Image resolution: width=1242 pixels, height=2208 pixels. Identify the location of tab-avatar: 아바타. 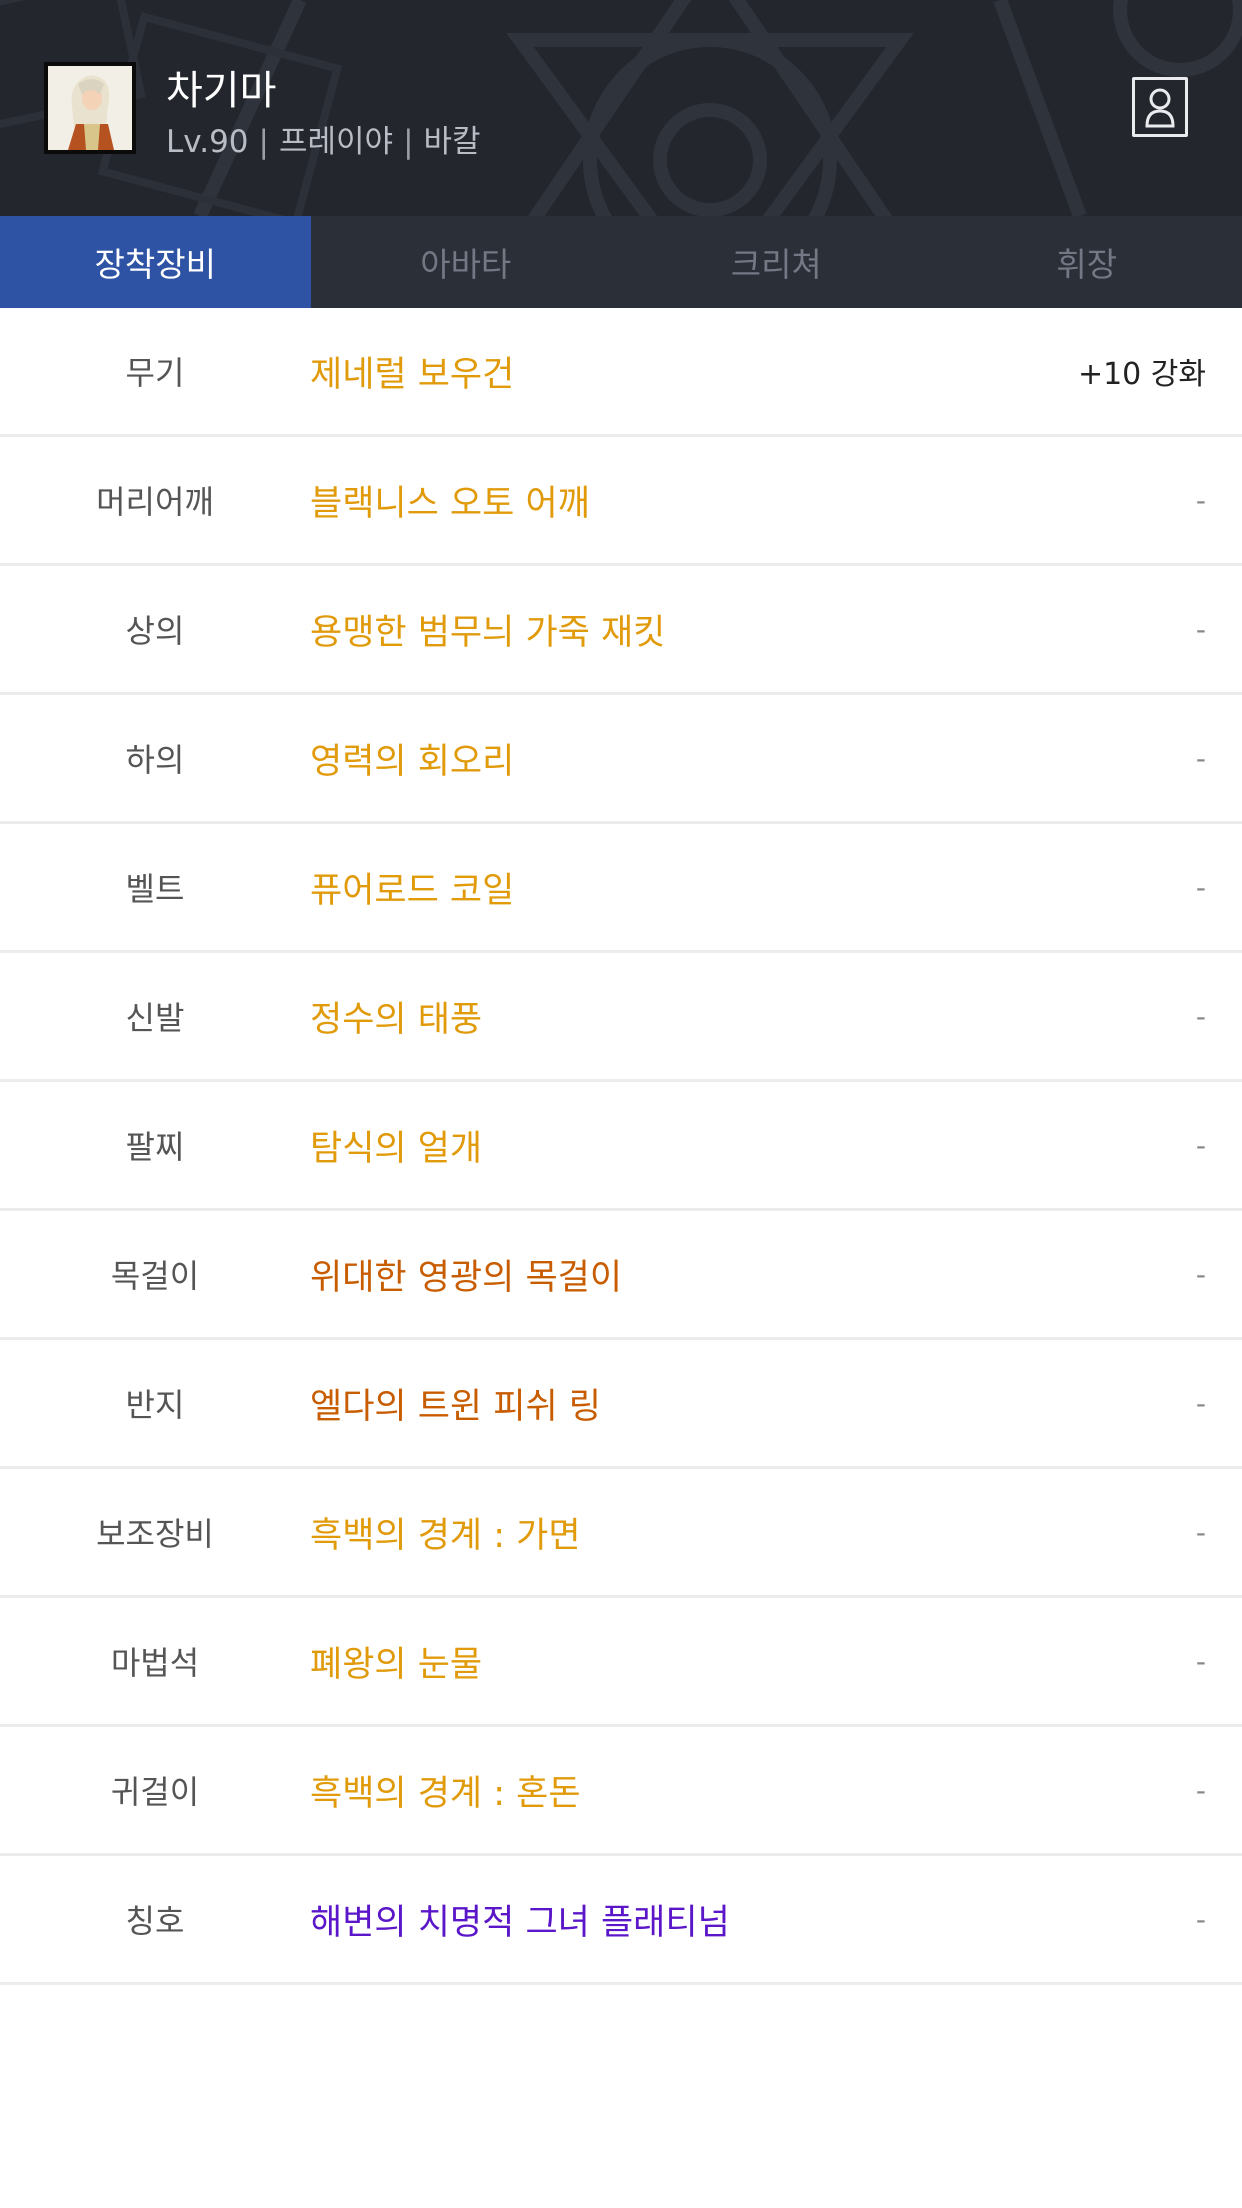
(466, 262).